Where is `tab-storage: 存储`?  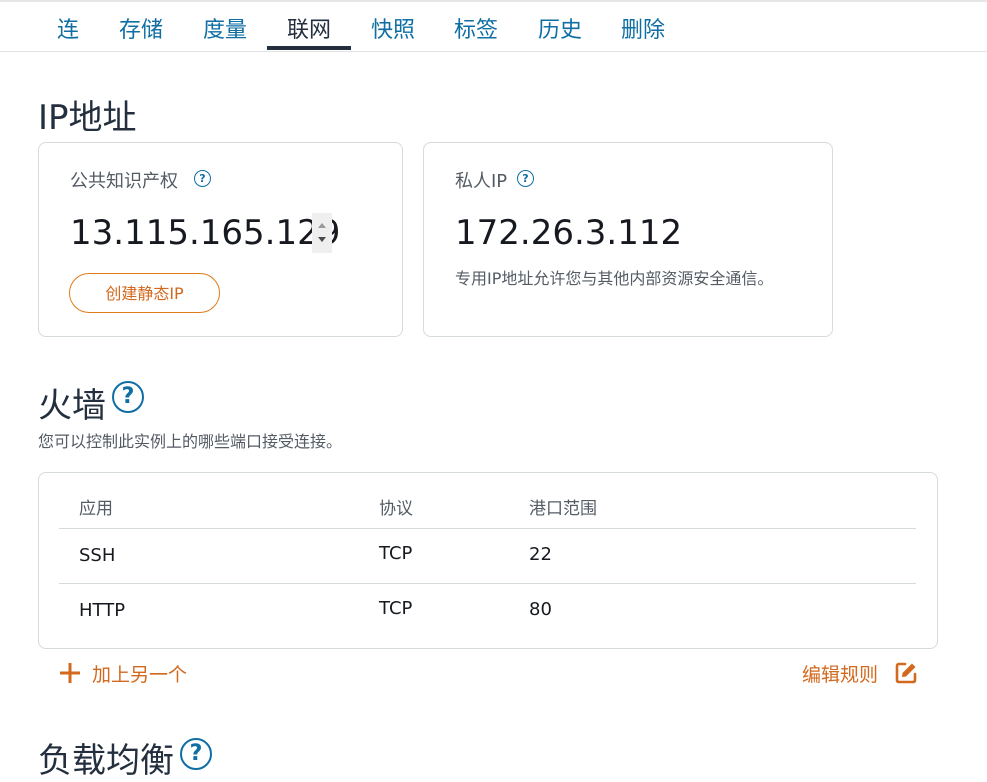
tab-storage: 存储 is located at coordinates (141, 28).